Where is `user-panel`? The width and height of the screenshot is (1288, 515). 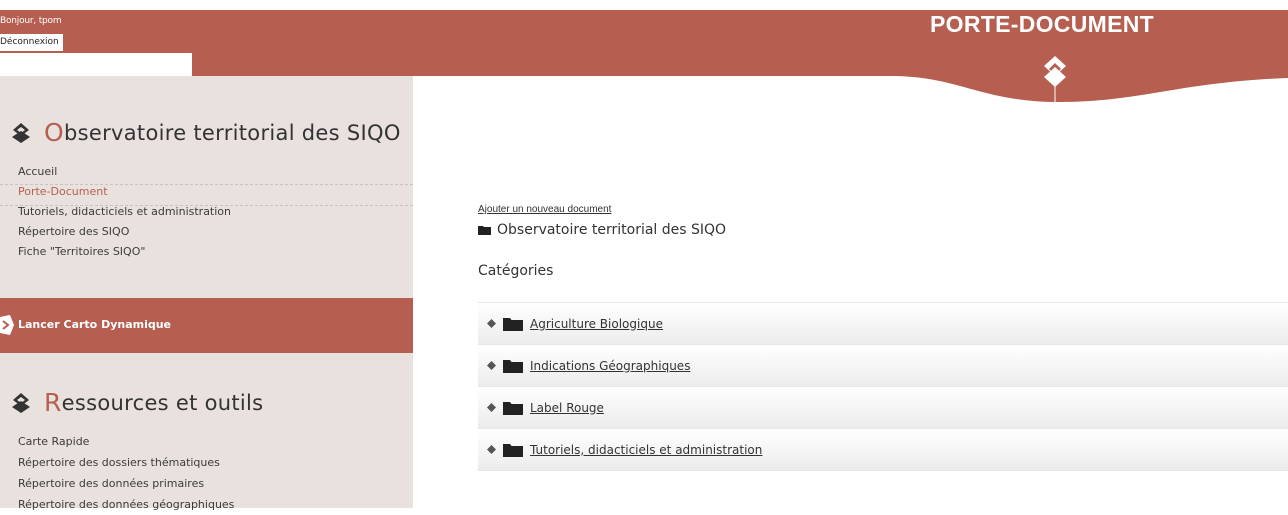 user-panel is located at coordinates (96, 64).